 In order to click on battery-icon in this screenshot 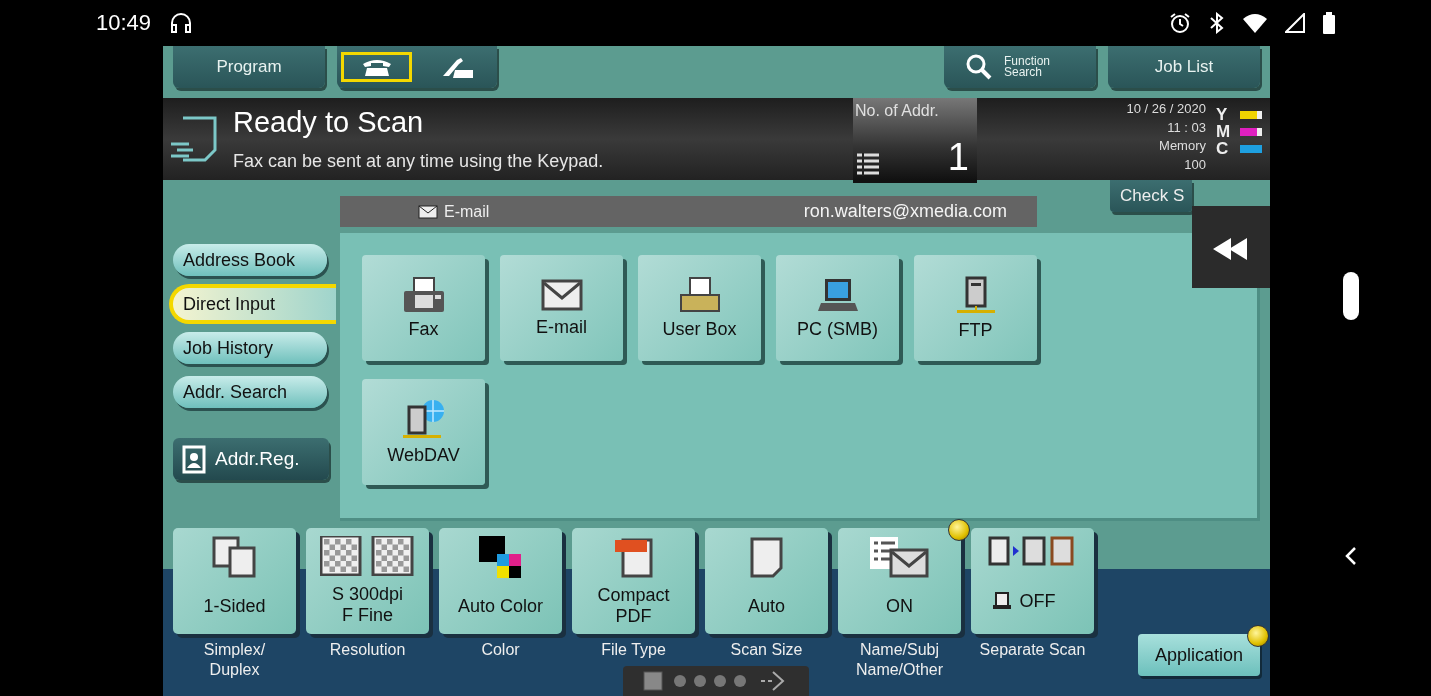, I will do `click(1329, 23)`.